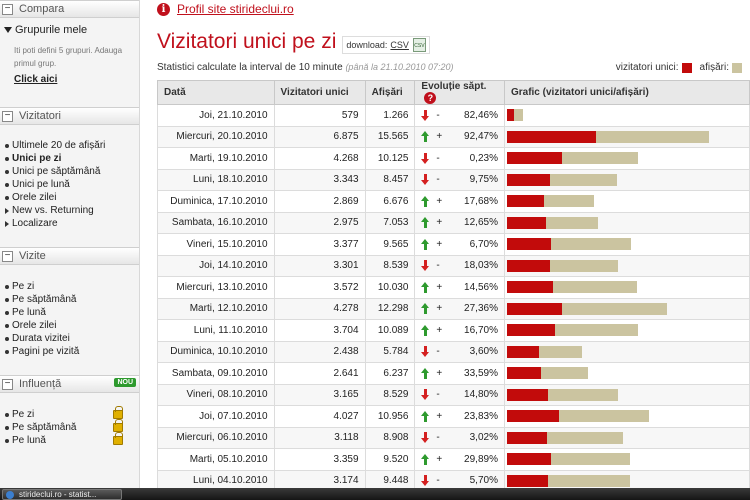  What do you see at coordinates (69, 299) in the screenshot?
I see `menu-item: Pe săptămână` at bounding box center [69, 299].